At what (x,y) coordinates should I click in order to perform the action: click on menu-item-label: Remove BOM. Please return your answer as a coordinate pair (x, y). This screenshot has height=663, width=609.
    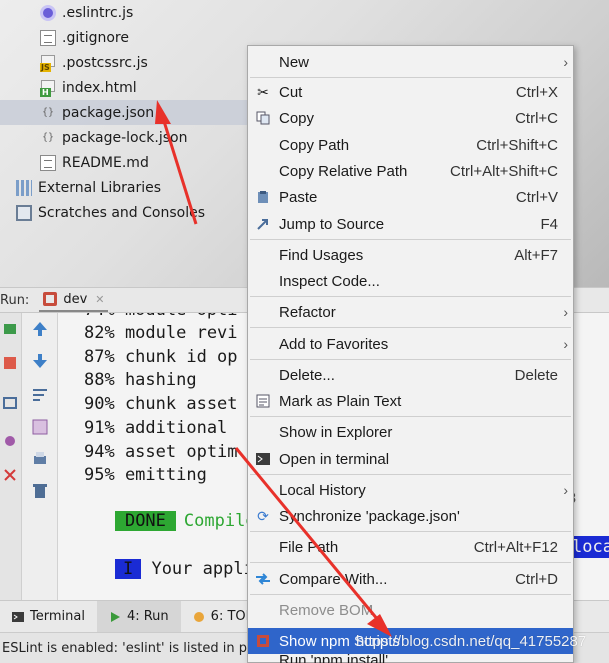
    Looking at the image, I should click on (326, 610).